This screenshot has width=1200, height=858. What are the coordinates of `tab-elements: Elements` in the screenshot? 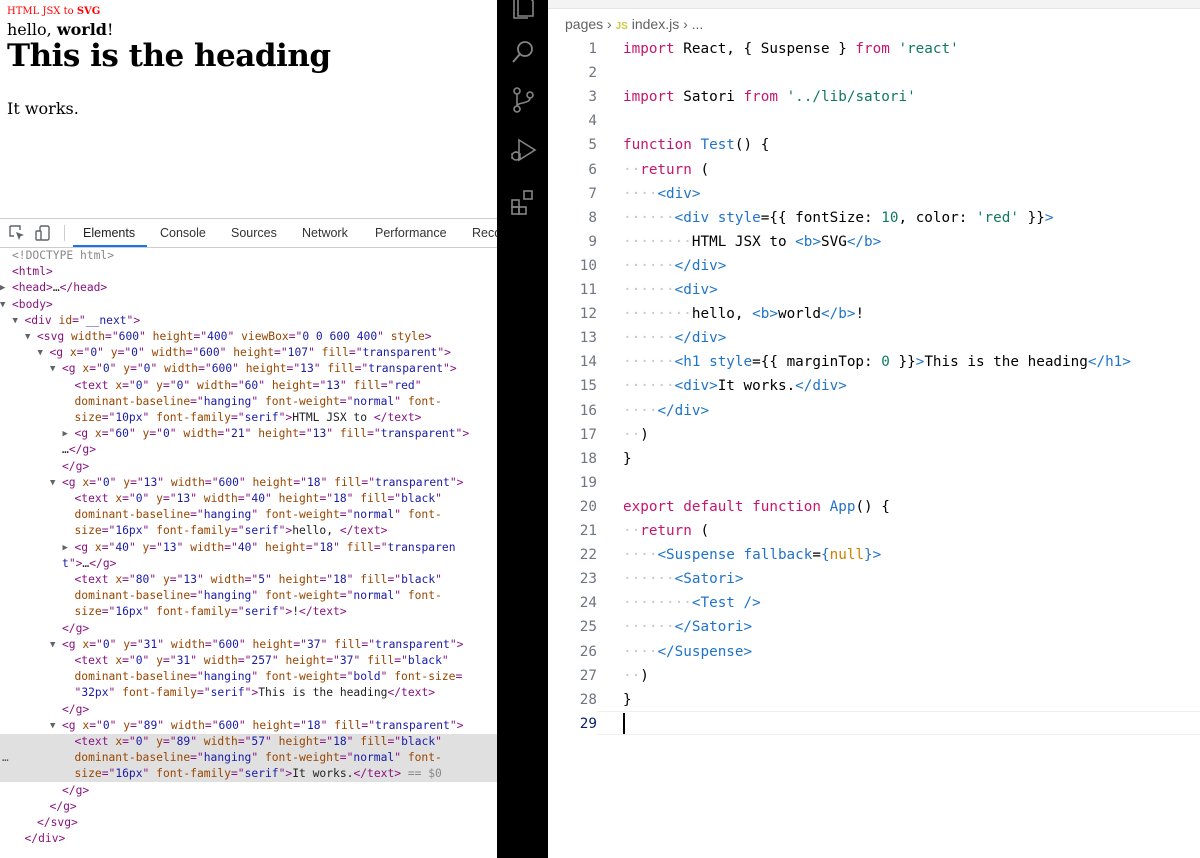 It's located at (109, 233).